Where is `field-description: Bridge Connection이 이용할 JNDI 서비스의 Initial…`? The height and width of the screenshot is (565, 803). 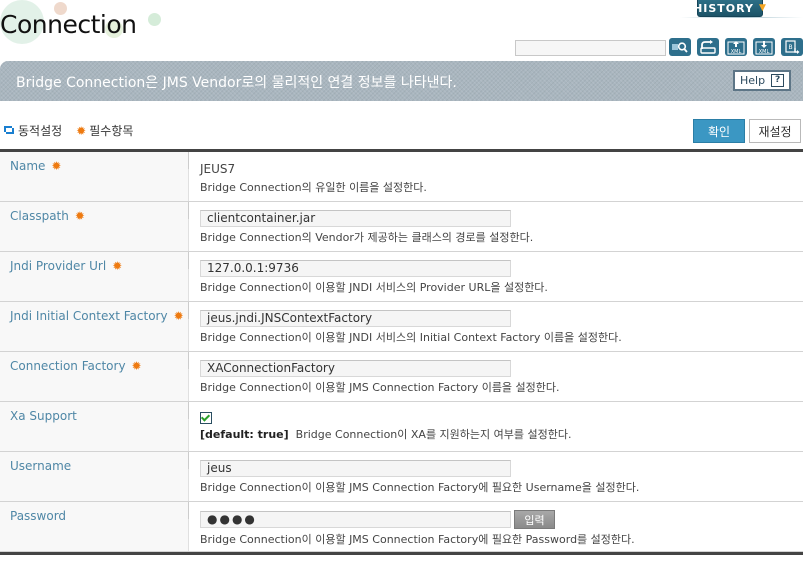 field-description: Bridge Connection이 이용할 JNDI 서비스의 Initial… is located at coordinates (411, 337).